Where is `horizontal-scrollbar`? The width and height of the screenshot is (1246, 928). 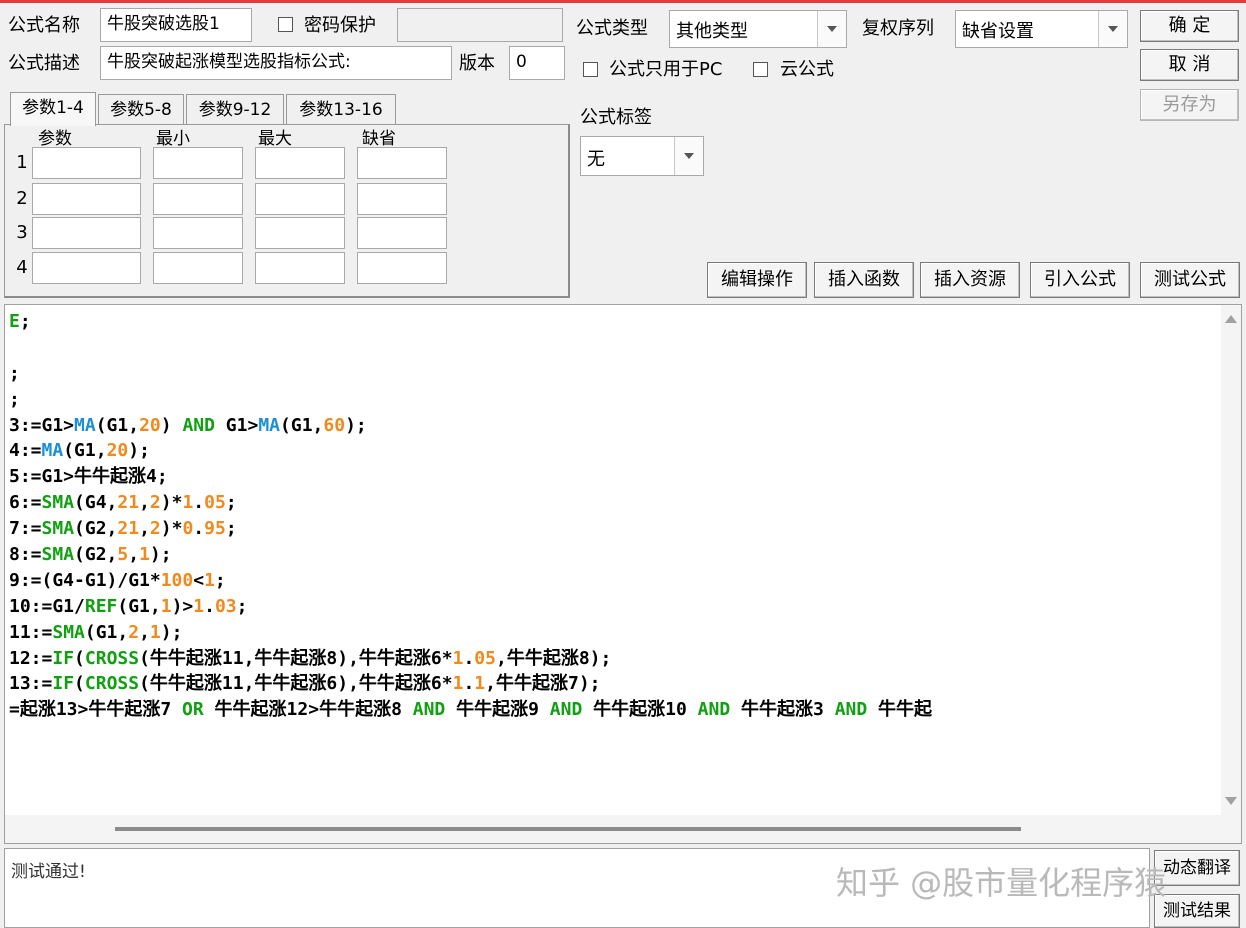 horizontal-scrollbar is located at coordinates (623, 829).